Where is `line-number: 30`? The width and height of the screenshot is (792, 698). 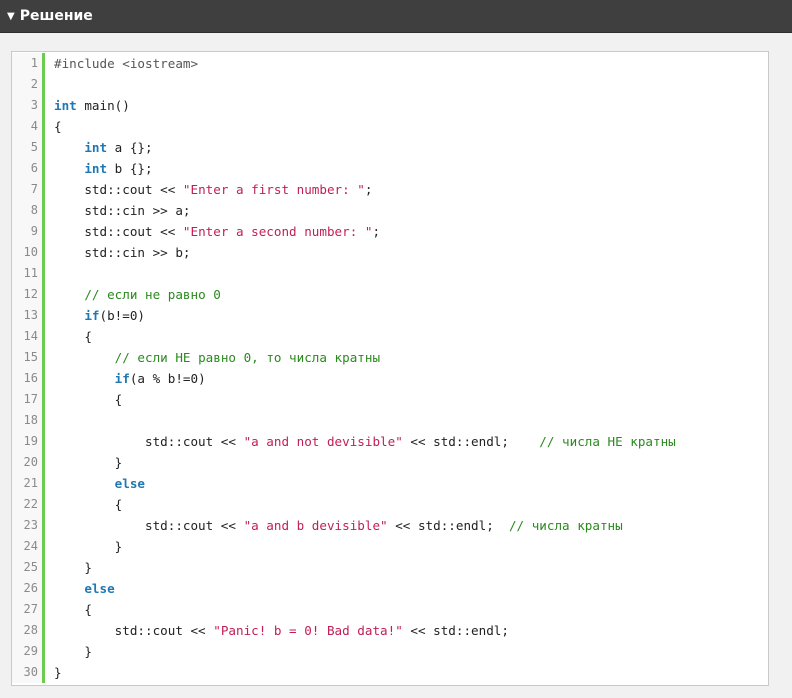
line-number: 30 is located at coordinates (28, 672).